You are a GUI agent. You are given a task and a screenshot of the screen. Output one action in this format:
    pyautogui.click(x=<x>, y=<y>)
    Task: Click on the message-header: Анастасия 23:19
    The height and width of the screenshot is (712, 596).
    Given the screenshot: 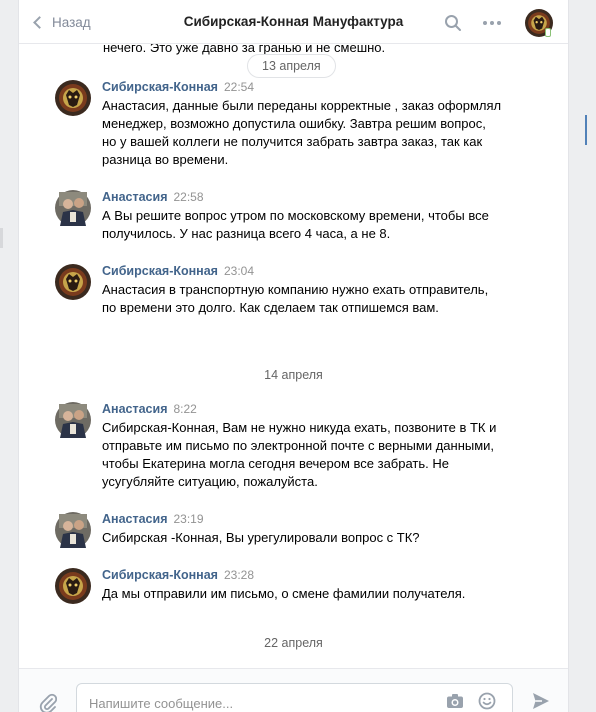 What is the action you would take?
    pyautogui.click(x=153, y=519)
    